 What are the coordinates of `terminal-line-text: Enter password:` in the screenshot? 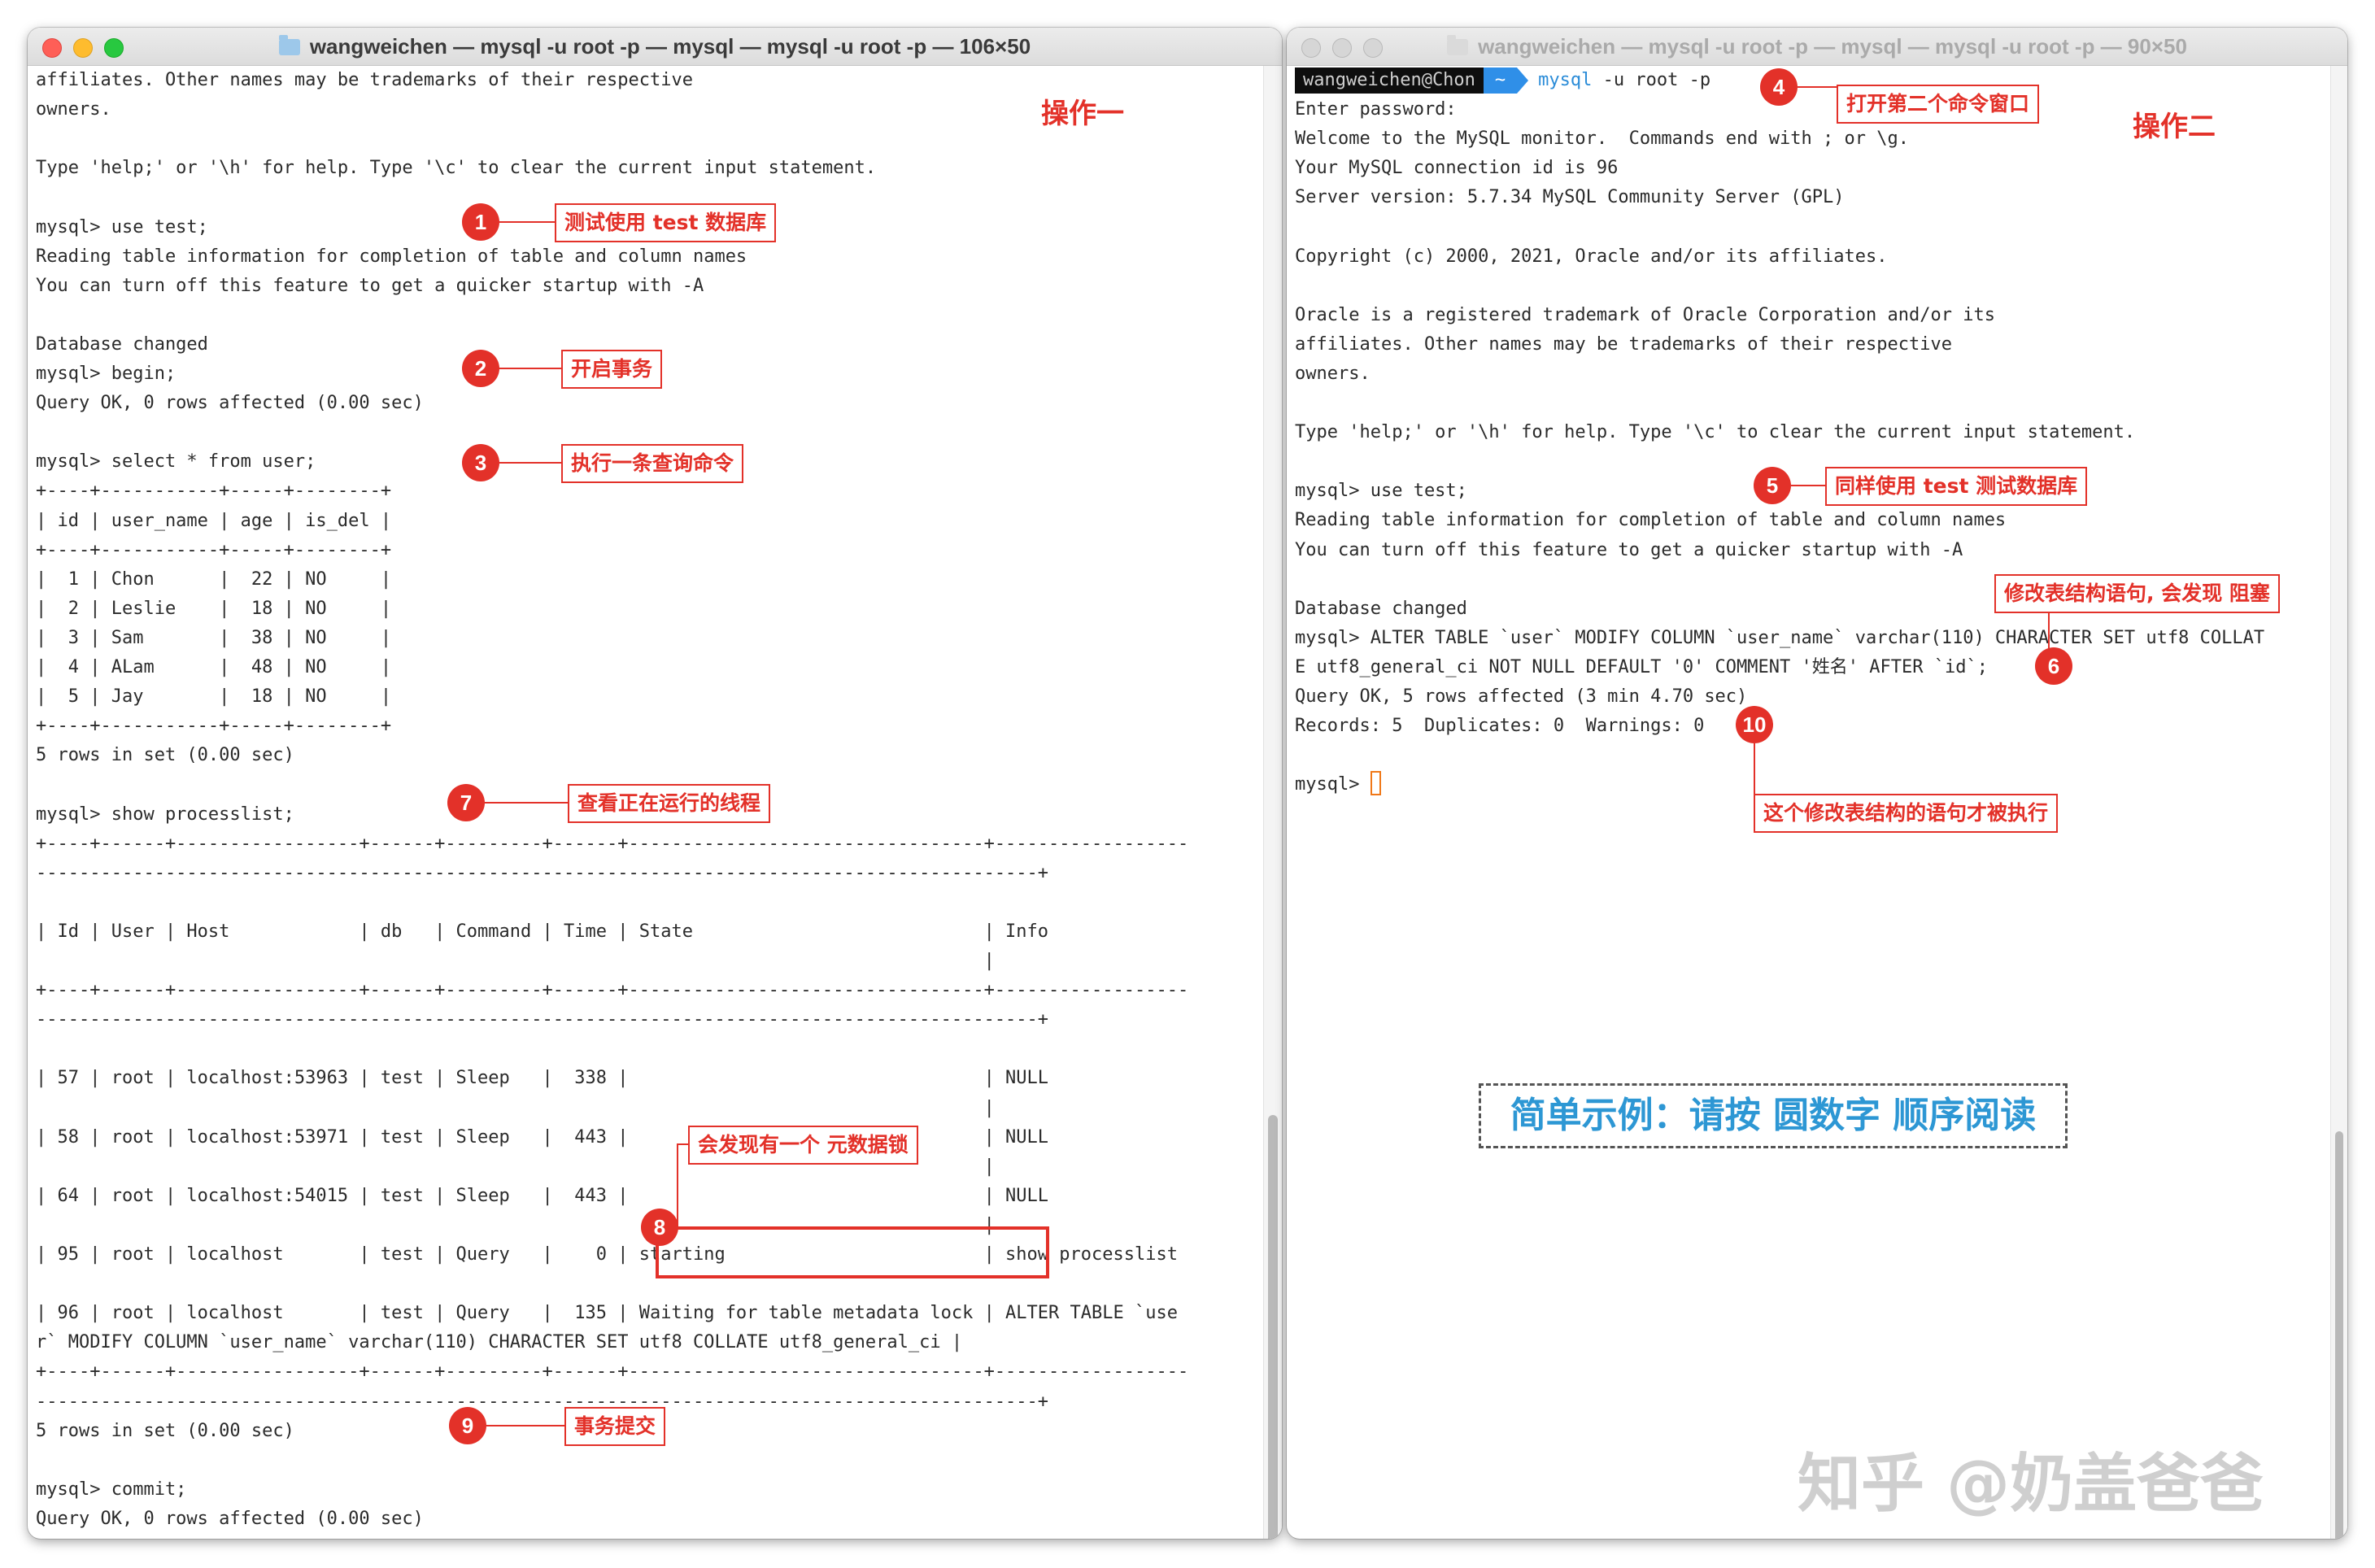 It's located at (1376, 109).